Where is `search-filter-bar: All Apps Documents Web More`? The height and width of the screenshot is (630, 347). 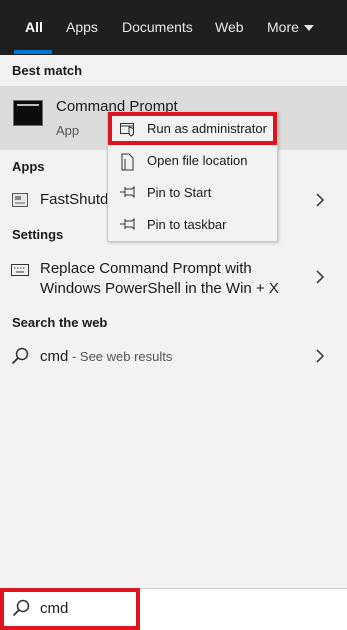
search-filter-bar: All Apps Documents Web More is located at coordinates (173, 27).